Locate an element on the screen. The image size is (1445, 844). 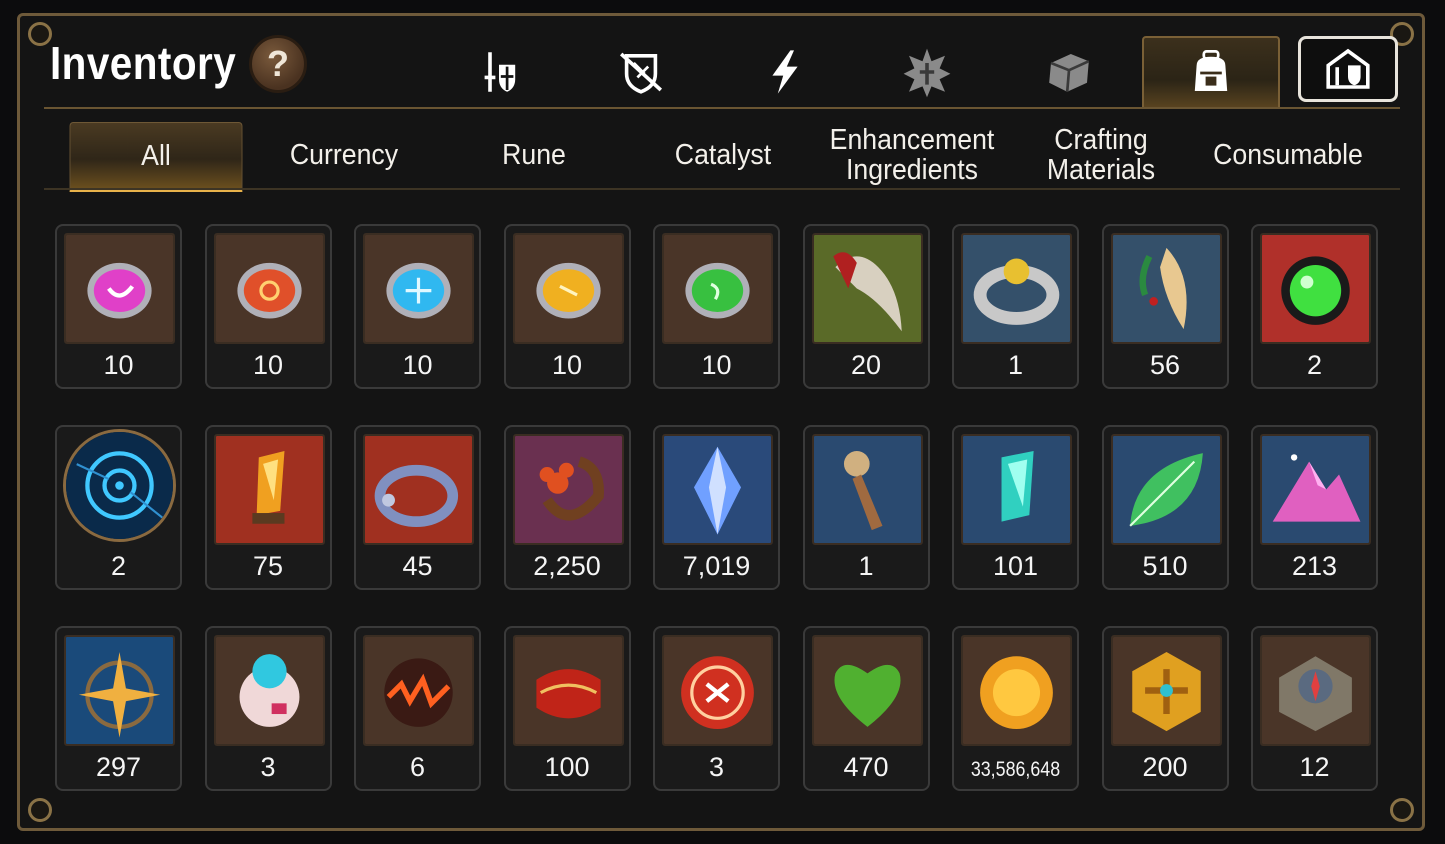
purple-rune-icon is located at coordinates (119, 288).